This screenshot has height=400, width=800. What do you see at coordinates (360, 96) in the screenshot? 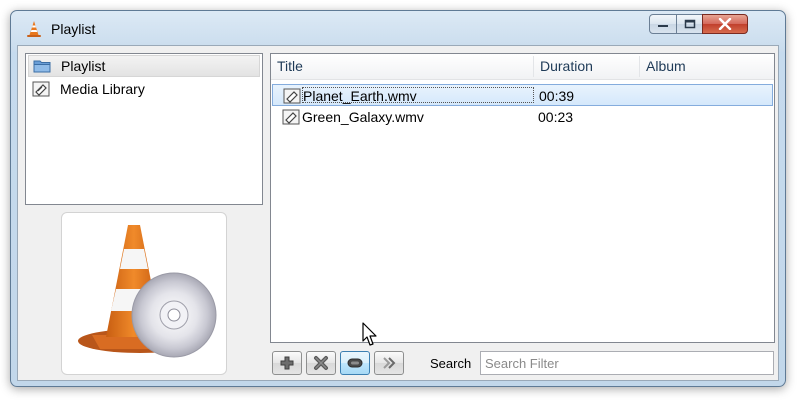
I see `row-title: Planet_Earth.wmv` at bounding box center [360, 96].